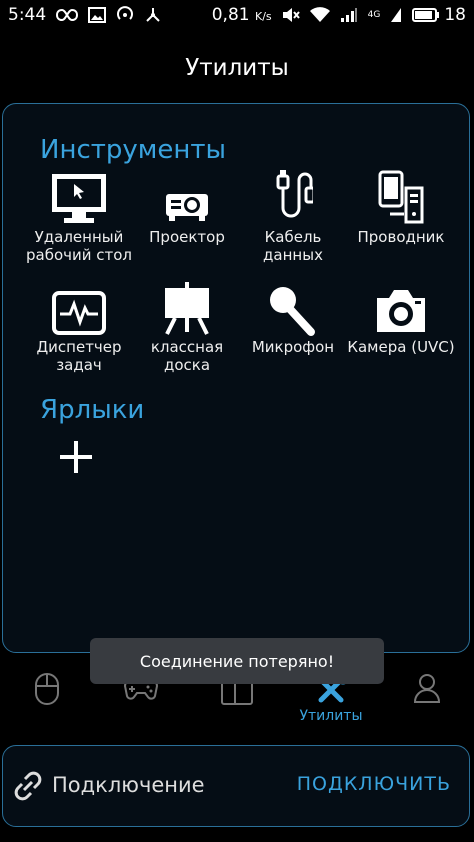 This screenshot has width=474, height=842. Describe the element at coordinates (401, 311) in the screenshot. I see `camera-icon` at that location.